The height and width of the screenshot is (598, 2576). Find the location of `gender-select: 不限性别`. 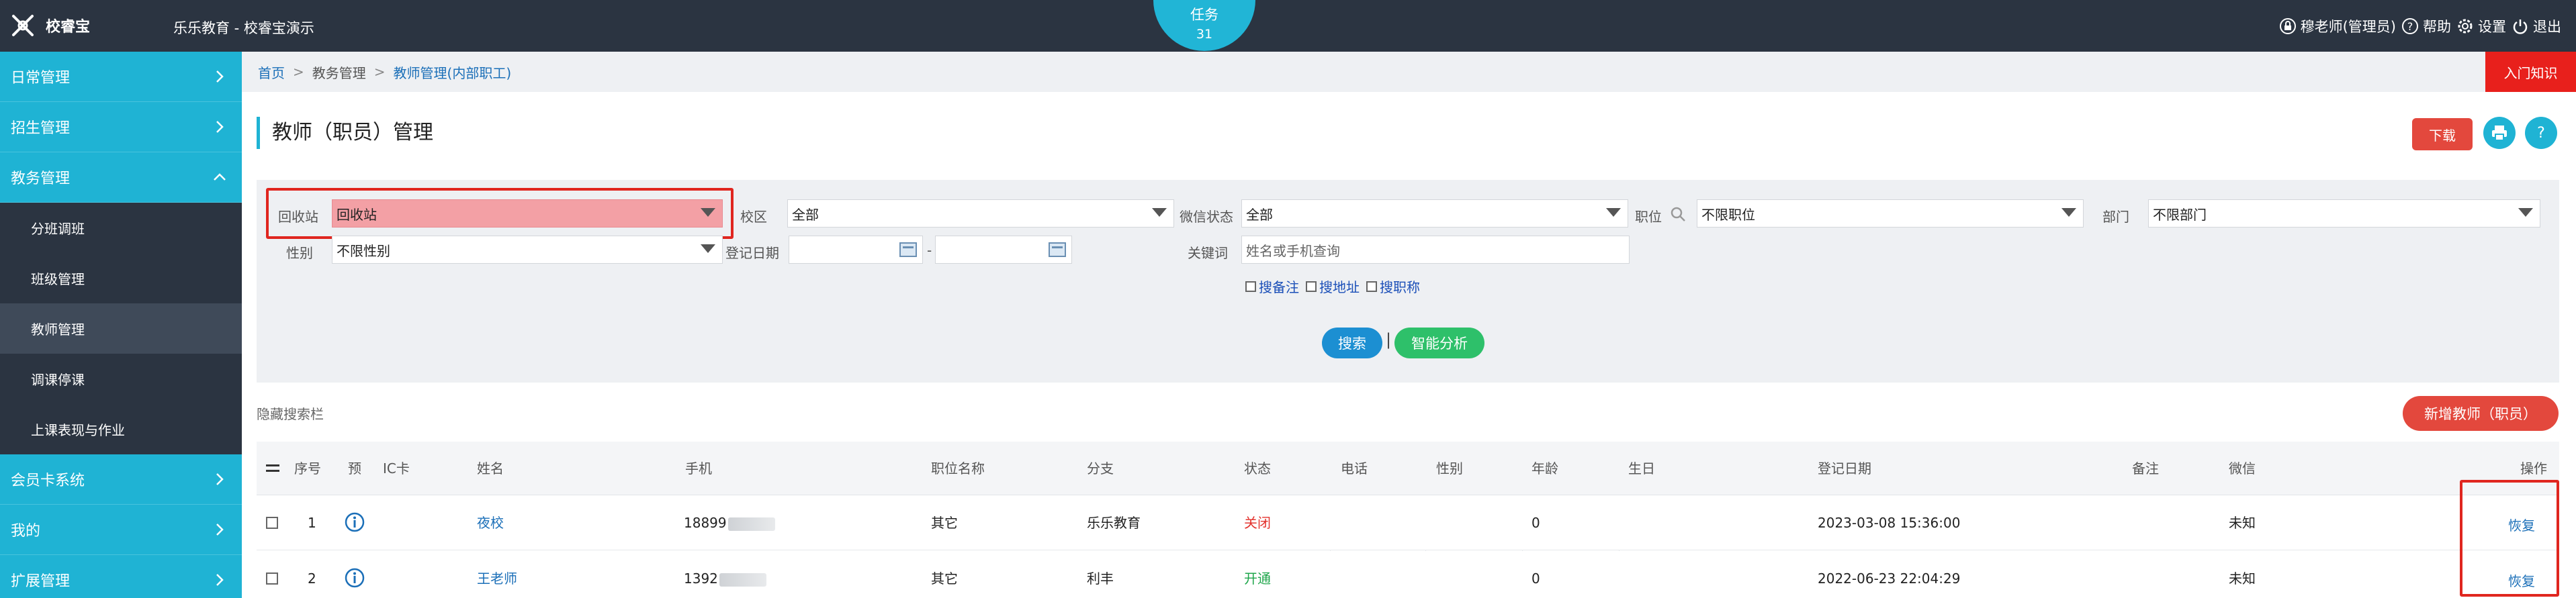

gender-select: 不限性别 is located at coordinates (527, 250).